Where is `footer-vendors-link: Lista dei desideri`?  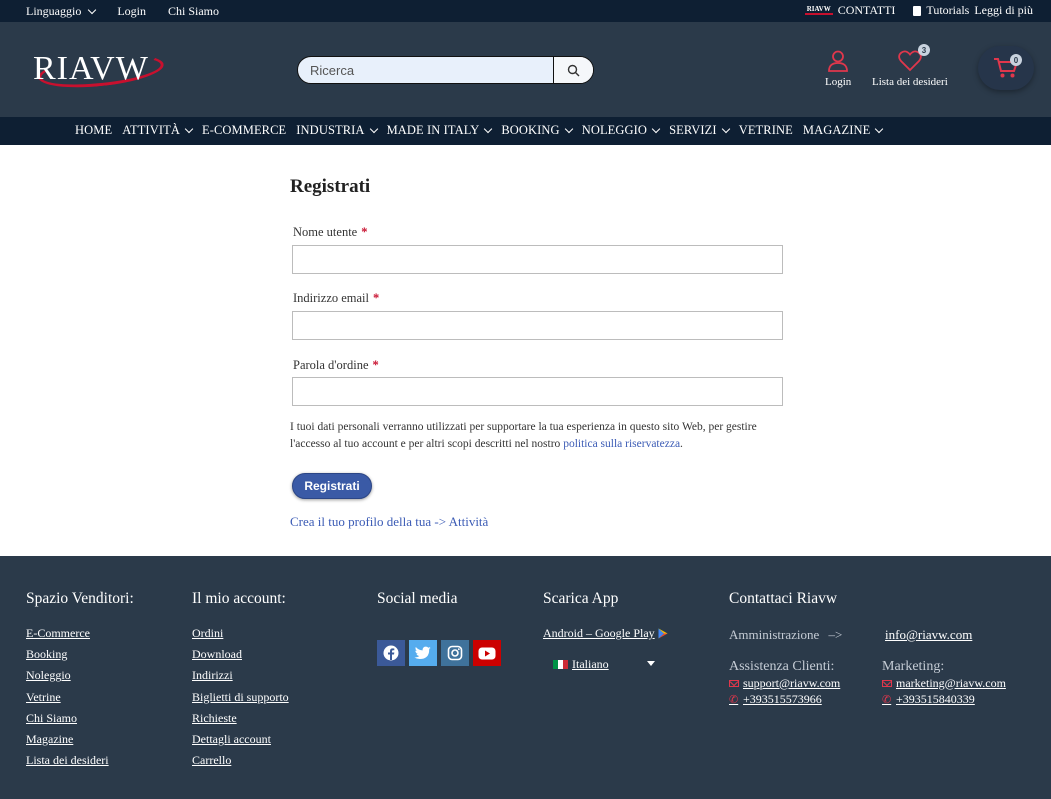
footer-vendors-link: Lista dei desideri is located at coordinates (80, 763).